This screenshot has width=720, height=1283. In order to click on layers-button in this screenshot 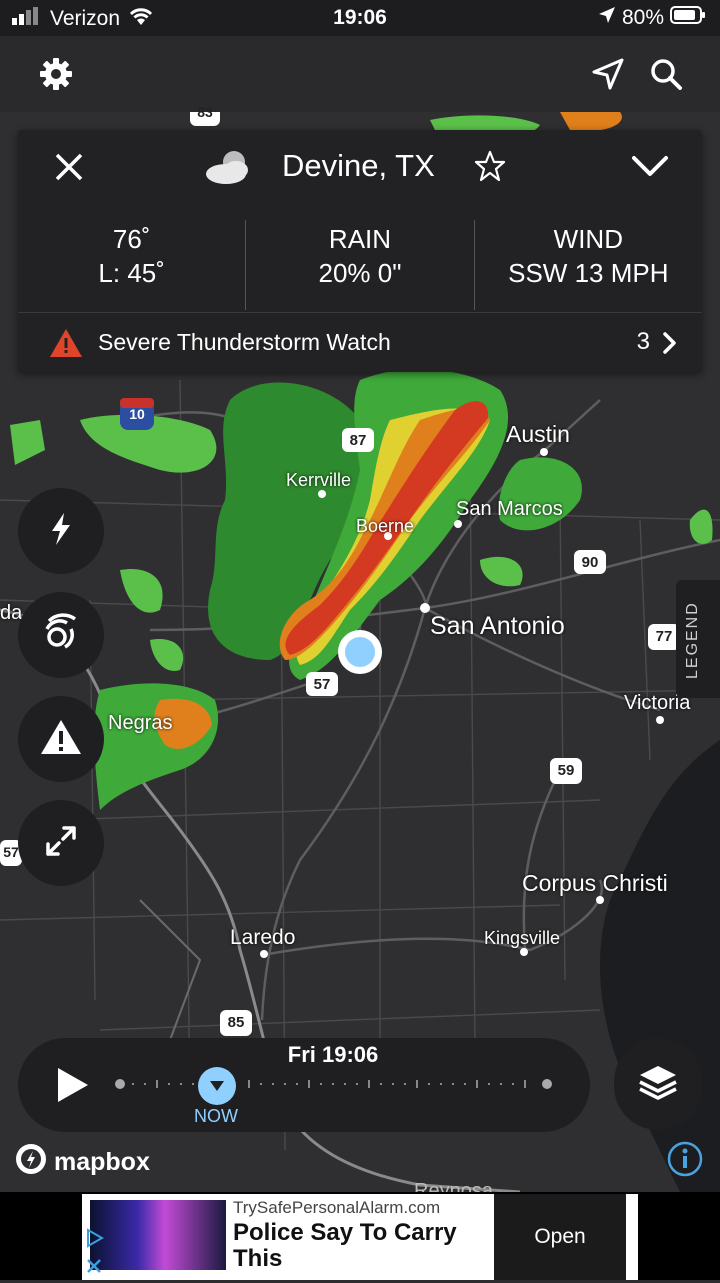, I will do `click(658, 1084)`.